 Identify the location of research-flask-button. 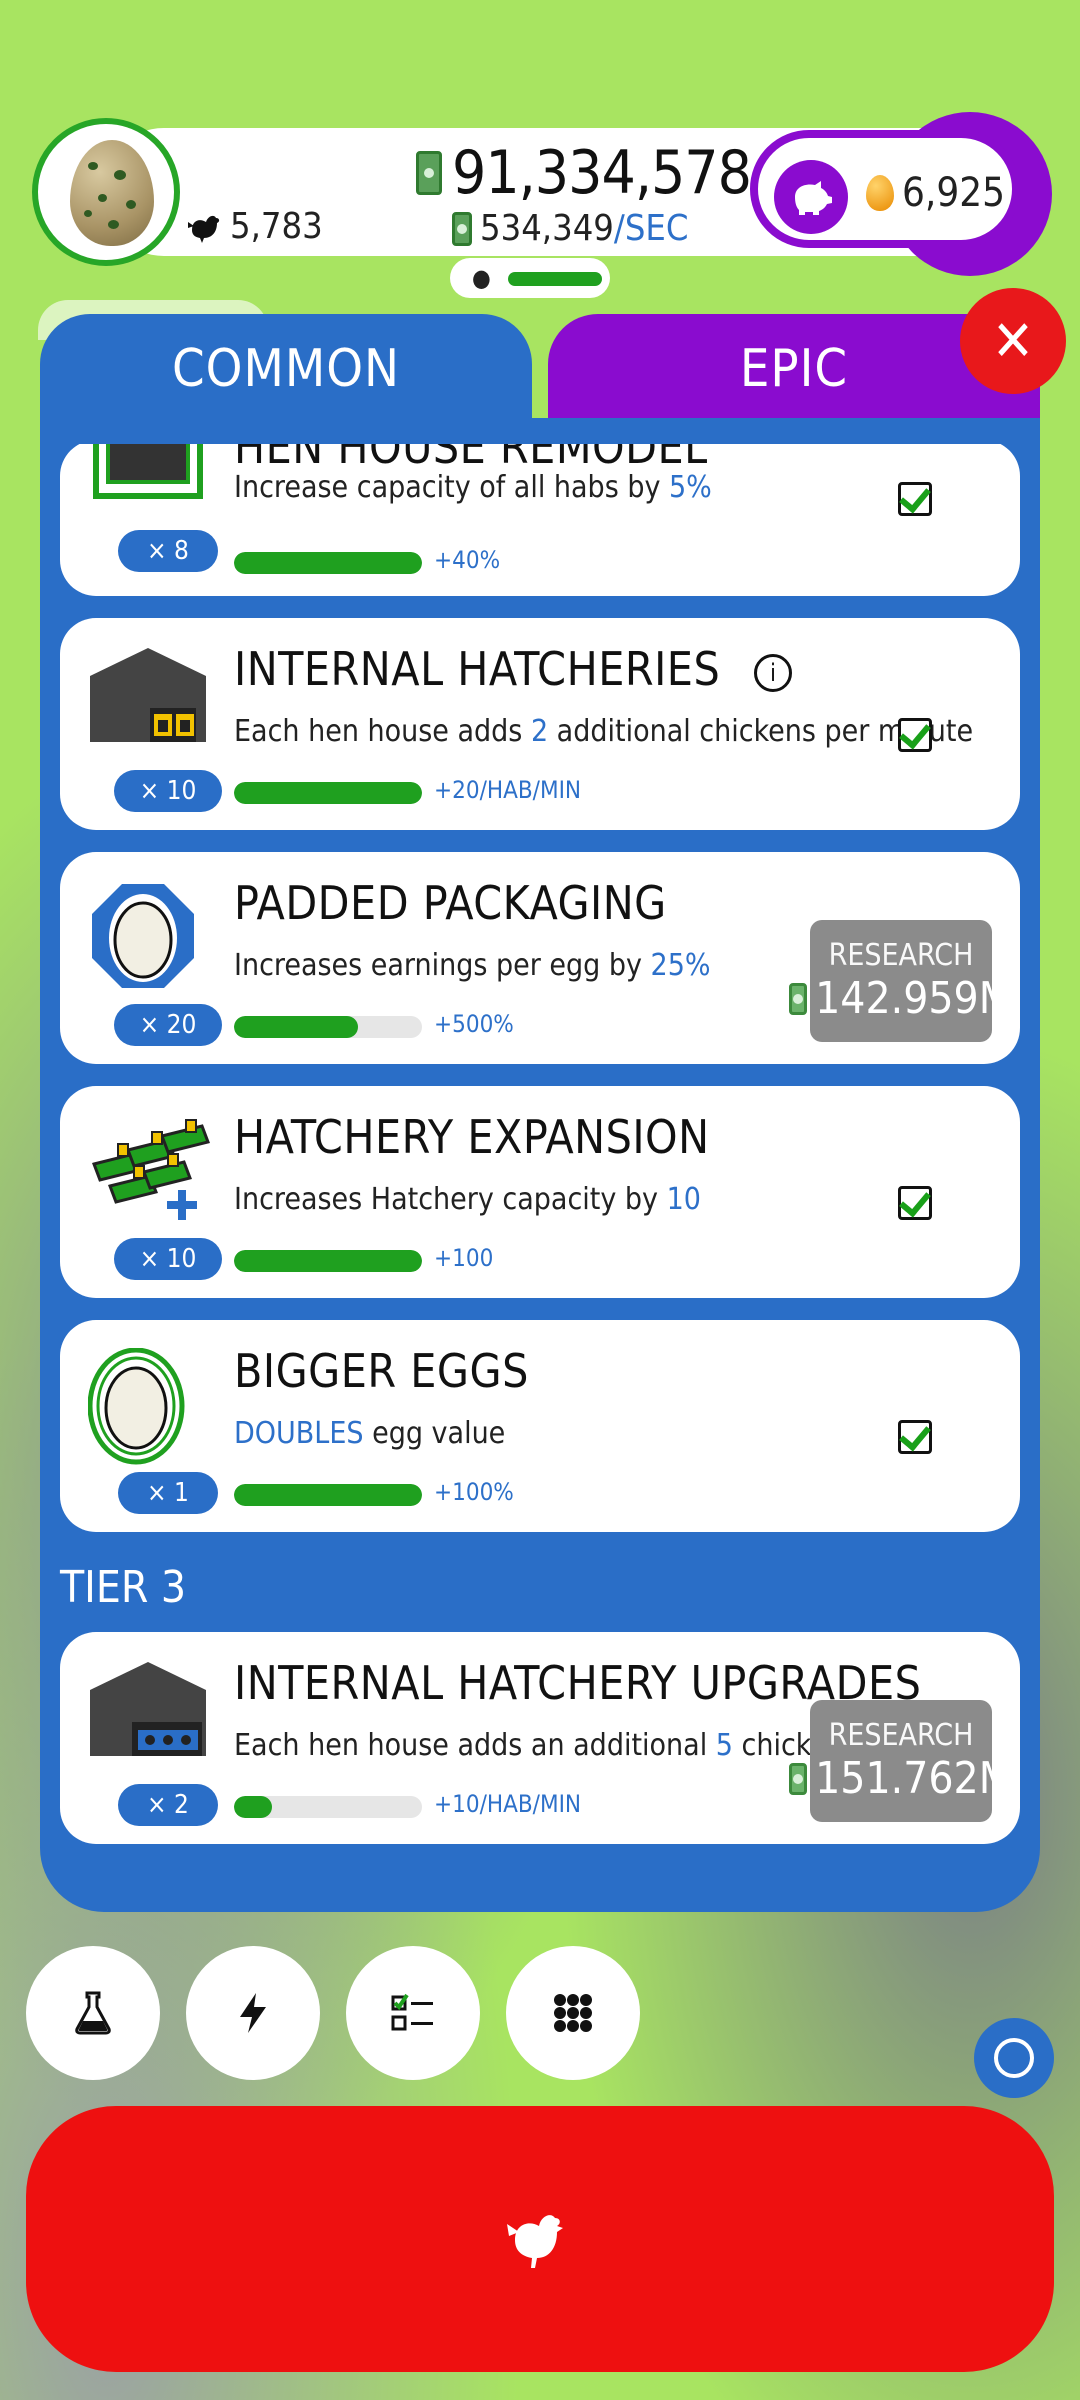
(93, 2013).